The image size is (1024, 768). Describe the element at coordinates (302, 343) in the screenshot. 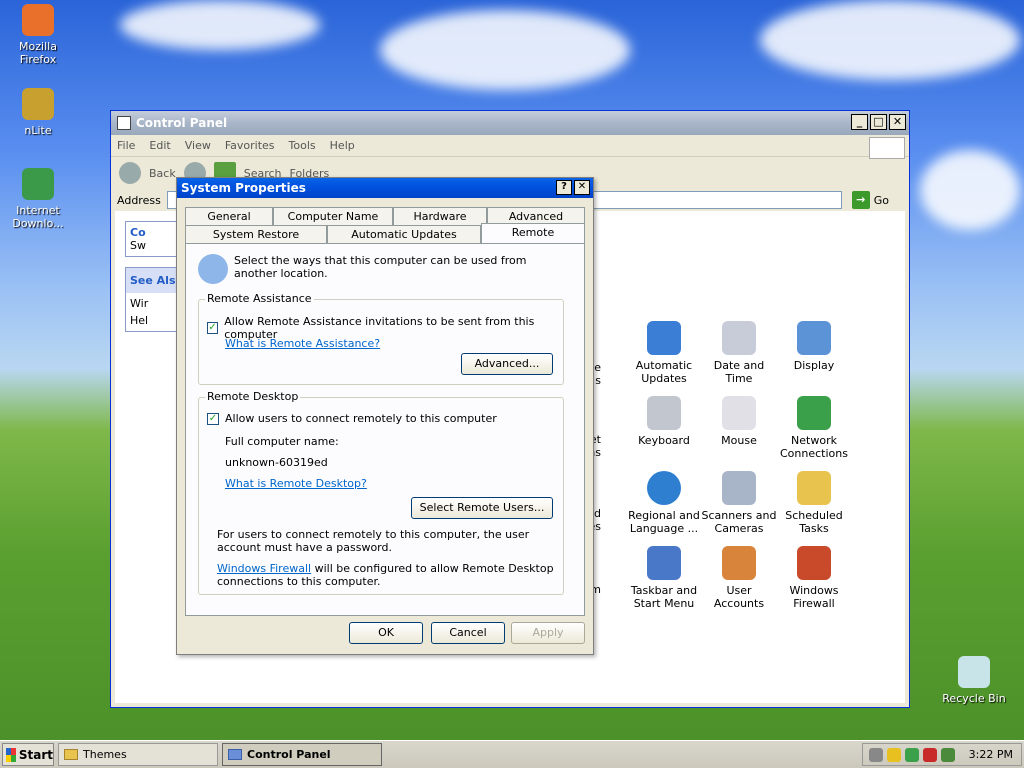

I see `remote-assistance-link: What is Remote Assistance?` at that location.